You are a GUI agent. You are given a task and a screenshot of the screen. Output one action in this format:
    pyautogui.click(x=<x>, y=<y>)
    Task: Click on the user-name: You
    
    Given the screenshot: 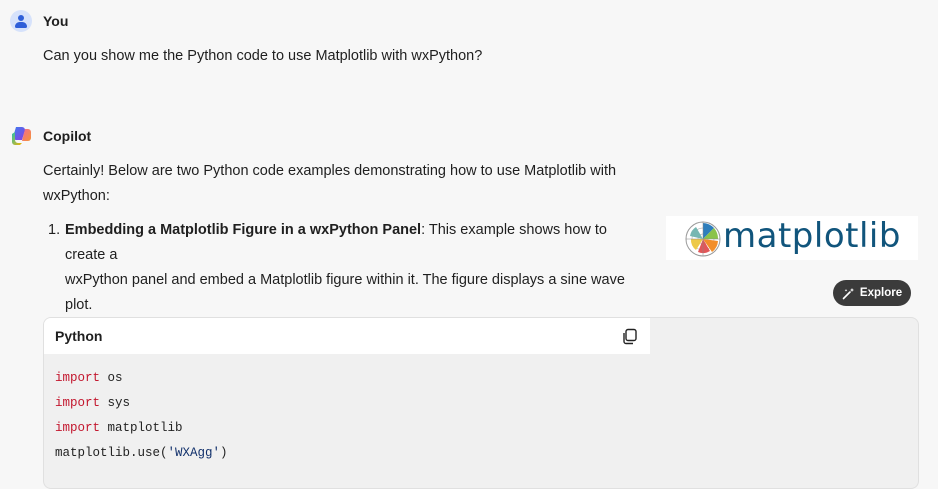 What is the action you would take?
    pyautogui.click(x=56, y=21)
    